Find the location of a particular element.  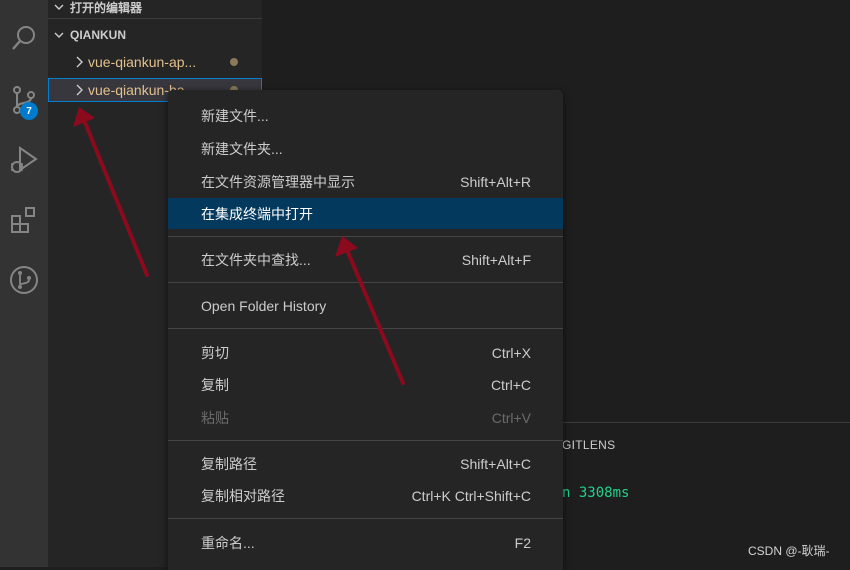

menu-item-shortcut: Ctrl+K Ctrl+Shift+C is located at coordinates (471, 495).